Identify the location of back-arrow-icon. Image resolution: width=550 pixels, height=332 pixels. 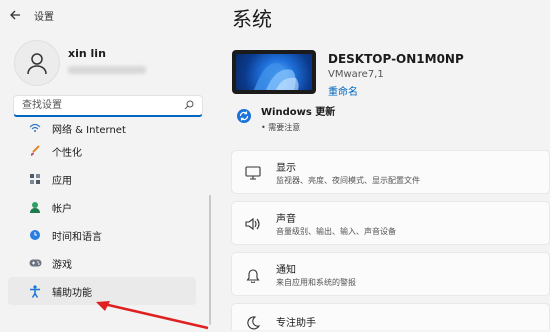
(15, 15).